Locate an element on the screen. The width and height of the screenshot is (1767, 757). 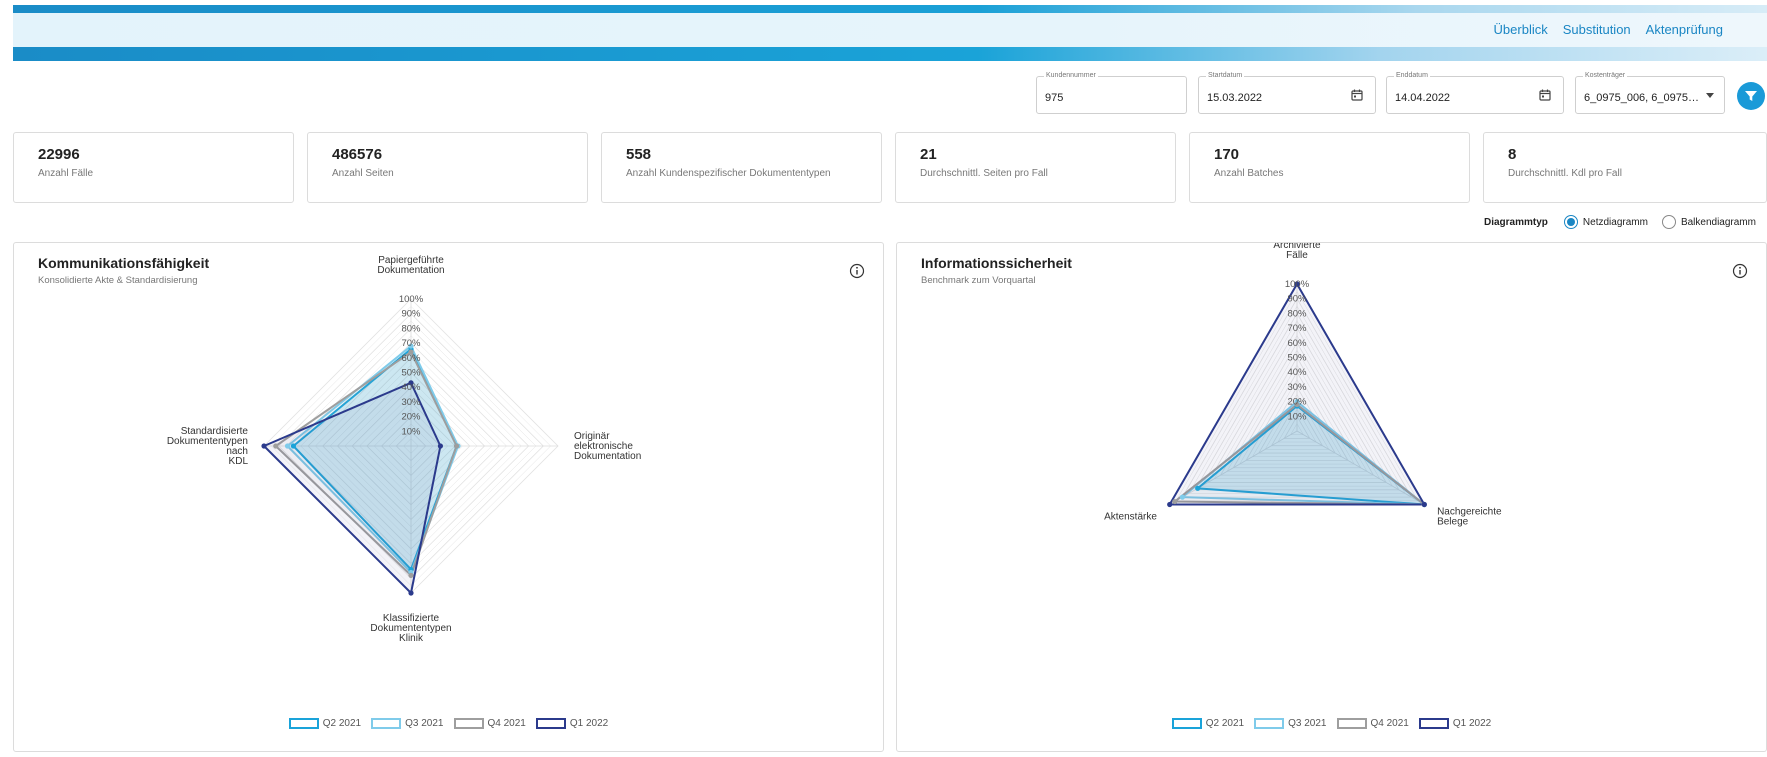
radar-tick-label: 100% is located at coordinates (411, 299).